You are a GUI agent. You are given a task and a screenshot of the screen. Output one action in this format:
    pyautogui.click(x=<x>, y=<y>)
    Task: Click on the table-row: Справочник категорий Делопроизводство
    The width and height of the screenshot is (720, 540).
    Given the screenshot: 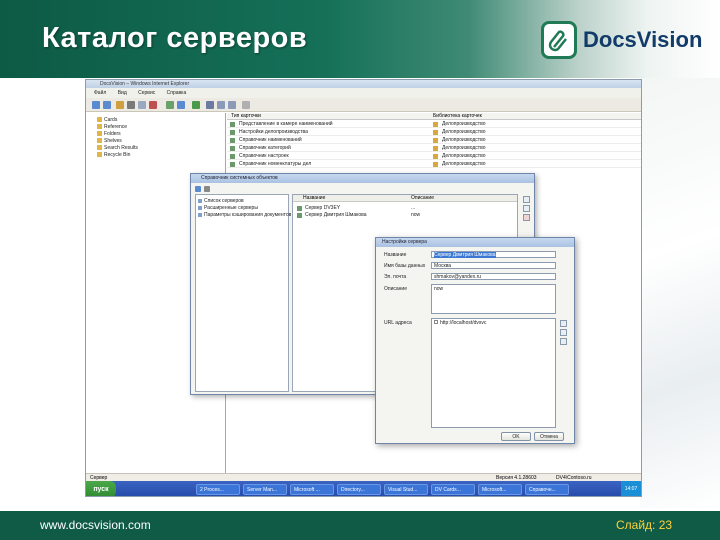 What is the action you would take?
    pyautogui.click(x=434, y=148)
    